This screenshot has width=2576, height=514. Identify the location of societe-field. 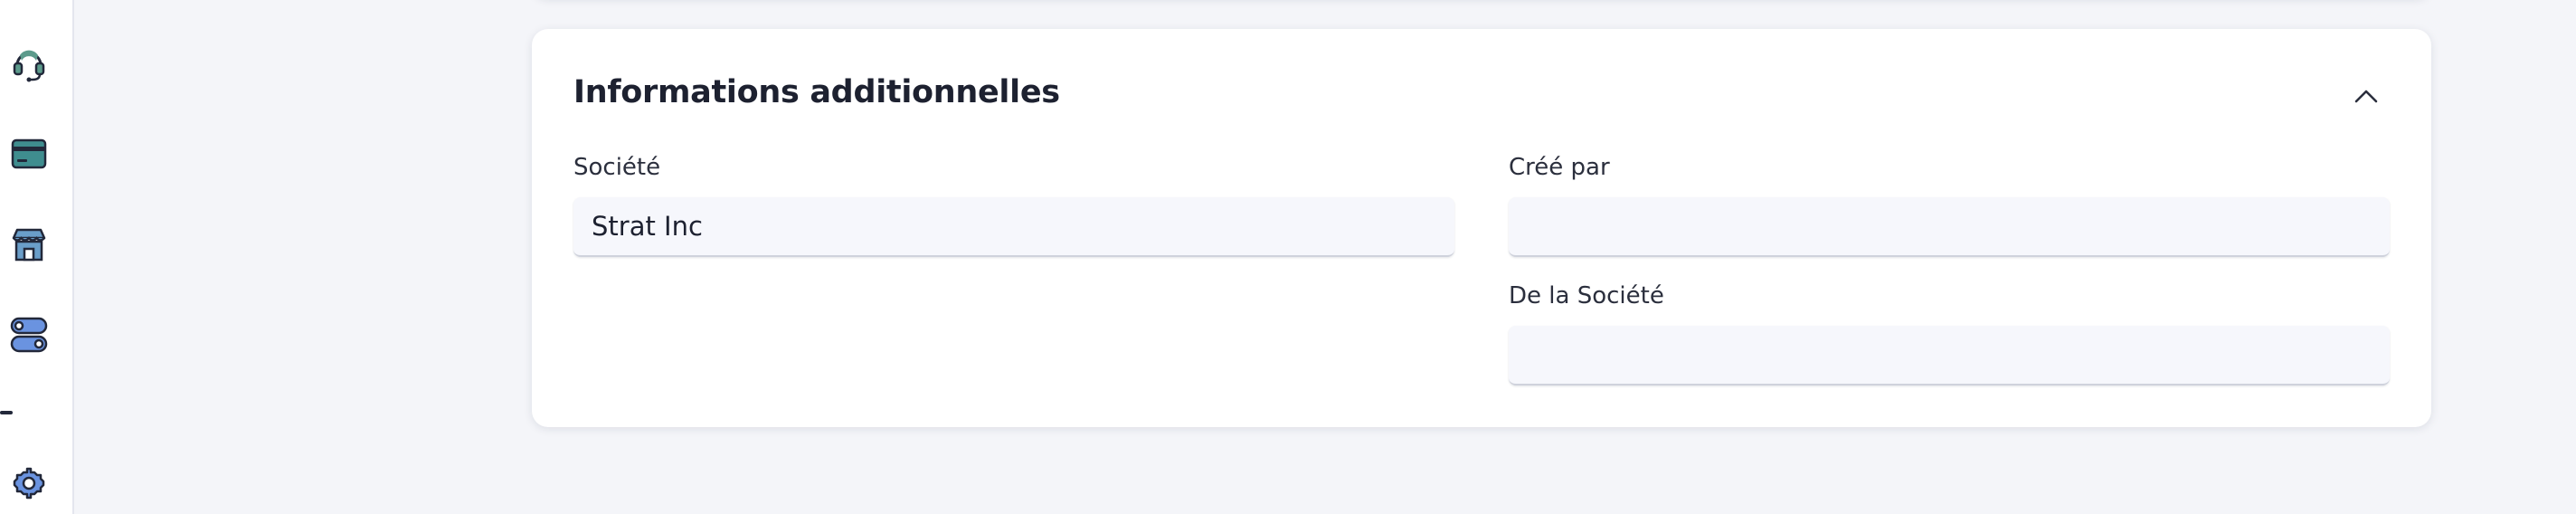
(1013, 227).